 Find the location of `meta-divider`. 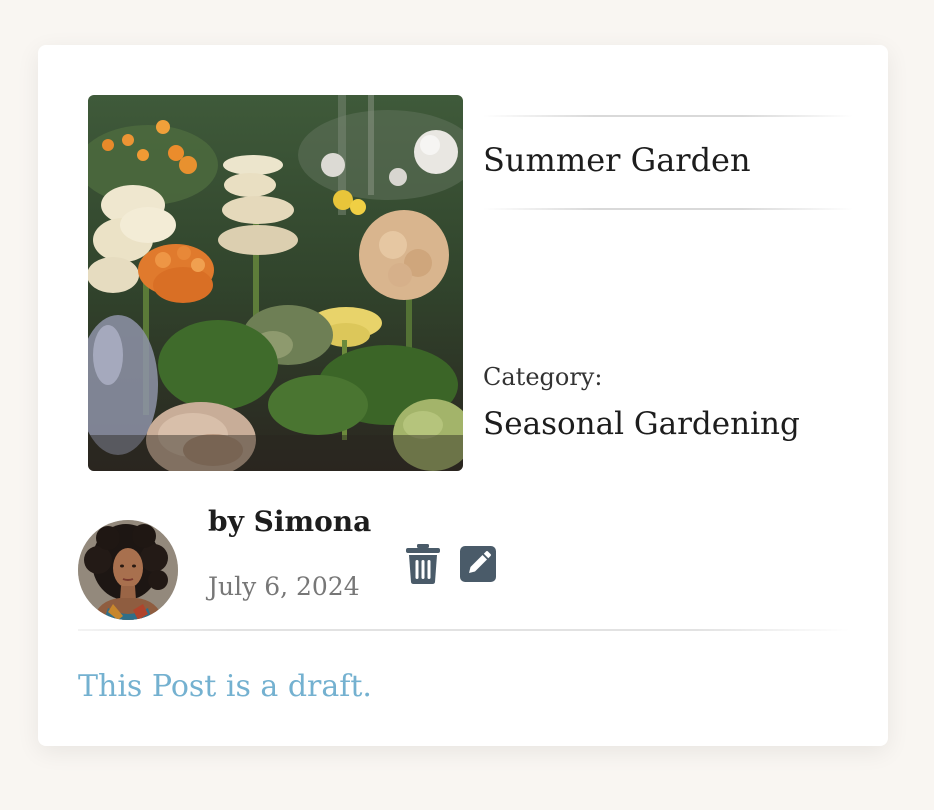

meta-divider is located at coordinates (464, 630).